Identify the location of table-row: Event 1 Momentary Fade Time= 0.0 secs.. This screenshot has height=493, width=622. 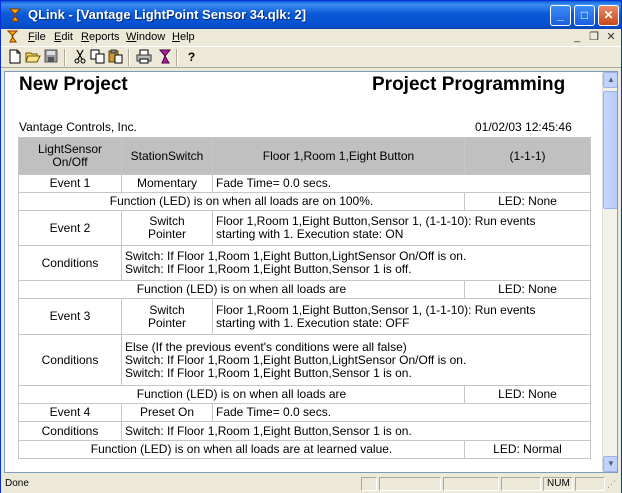
(304, 183).